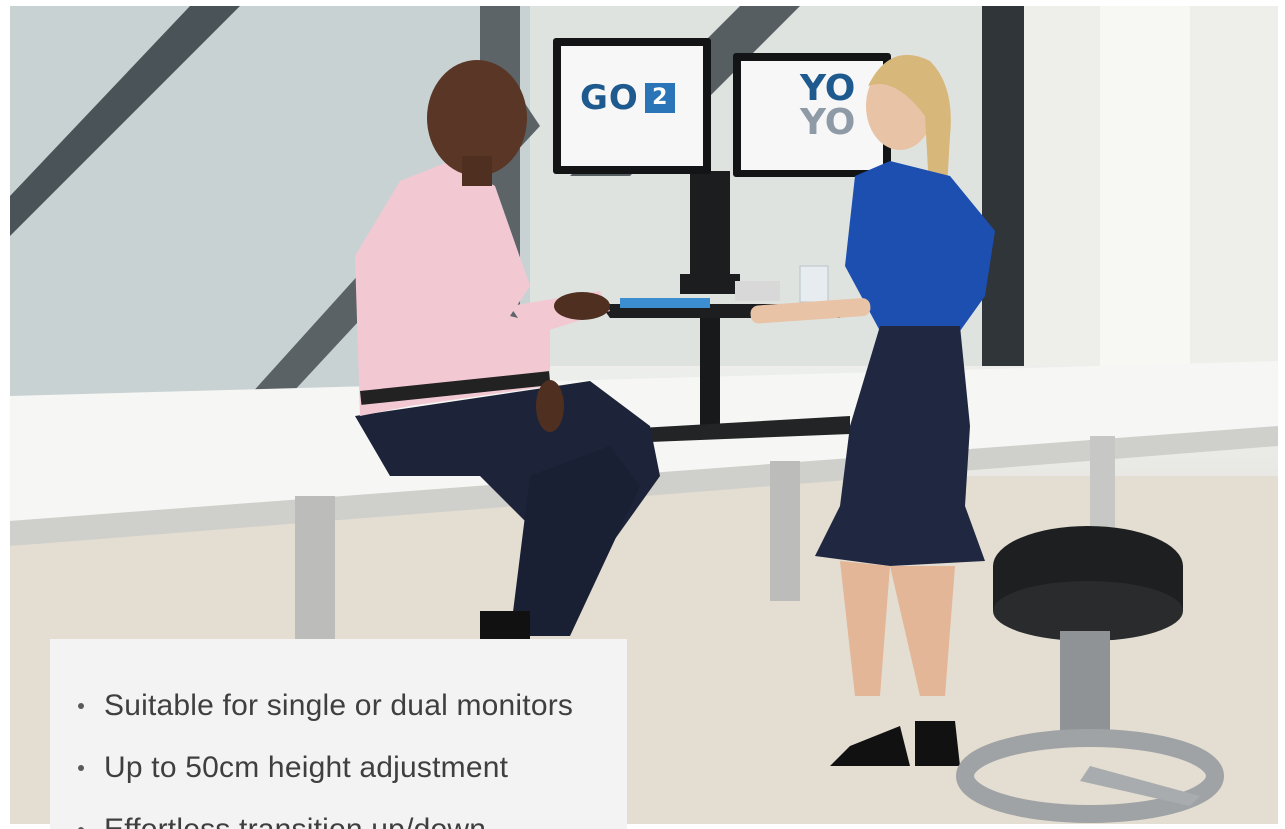 This screenshot has width=1285, height=829. I want to click on phone, so click(757, 291).